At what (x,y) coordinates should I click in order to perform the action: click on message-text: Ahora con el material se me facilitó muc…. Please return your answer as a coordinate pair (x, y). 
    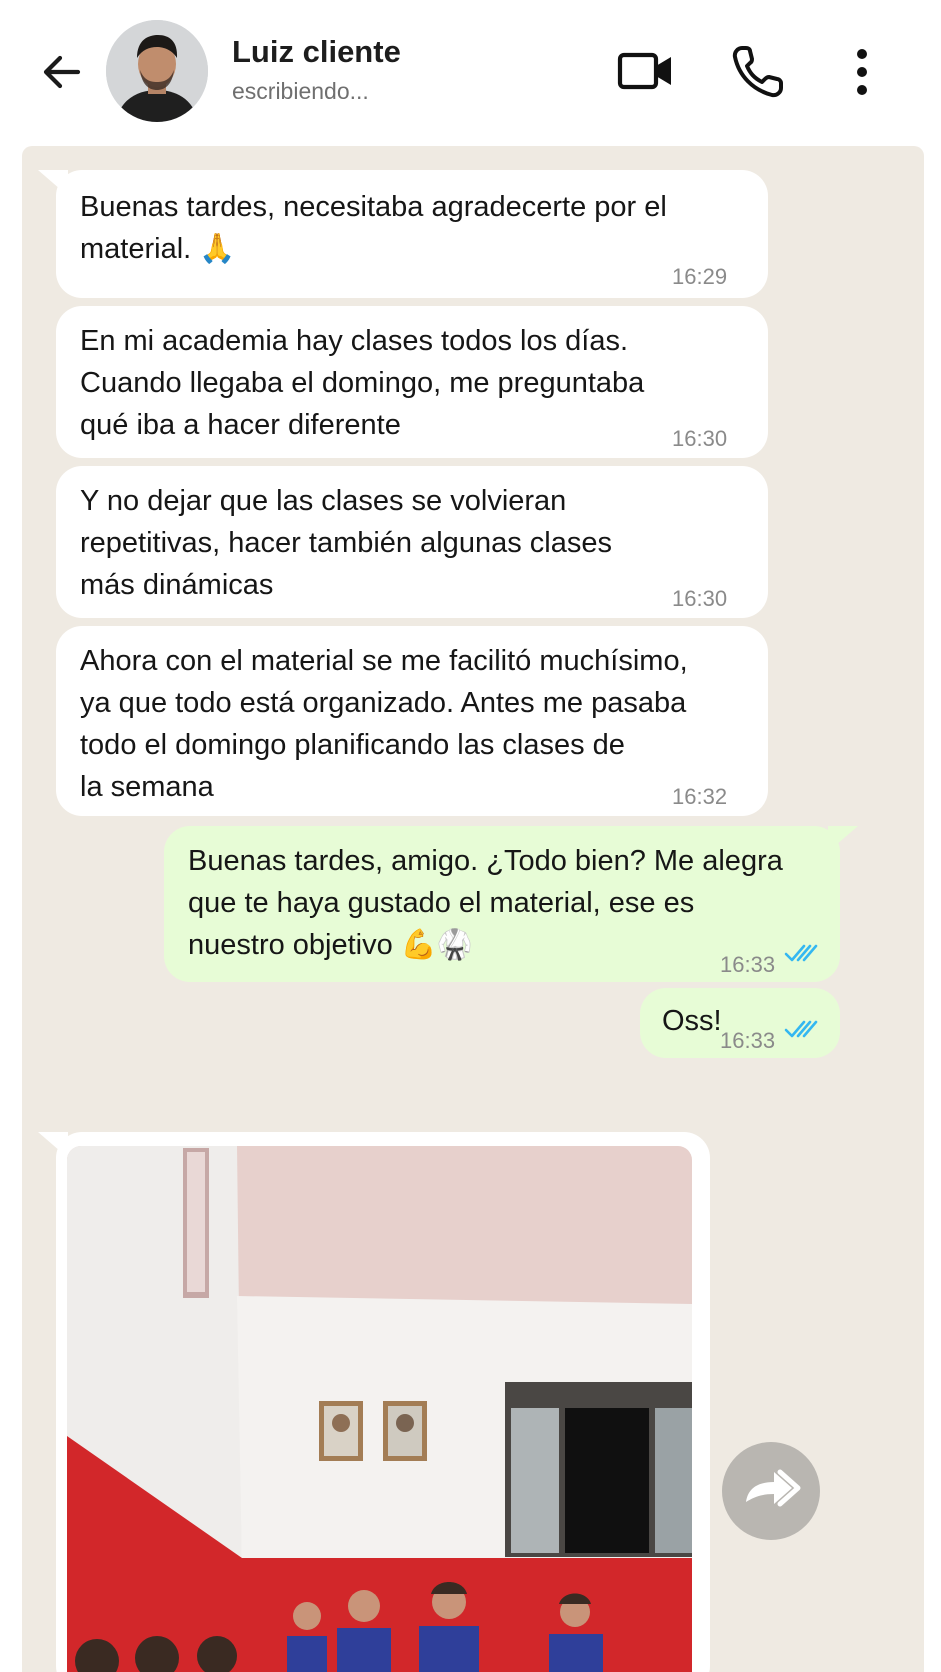
    Looking at the image, I should click on (384, 724).